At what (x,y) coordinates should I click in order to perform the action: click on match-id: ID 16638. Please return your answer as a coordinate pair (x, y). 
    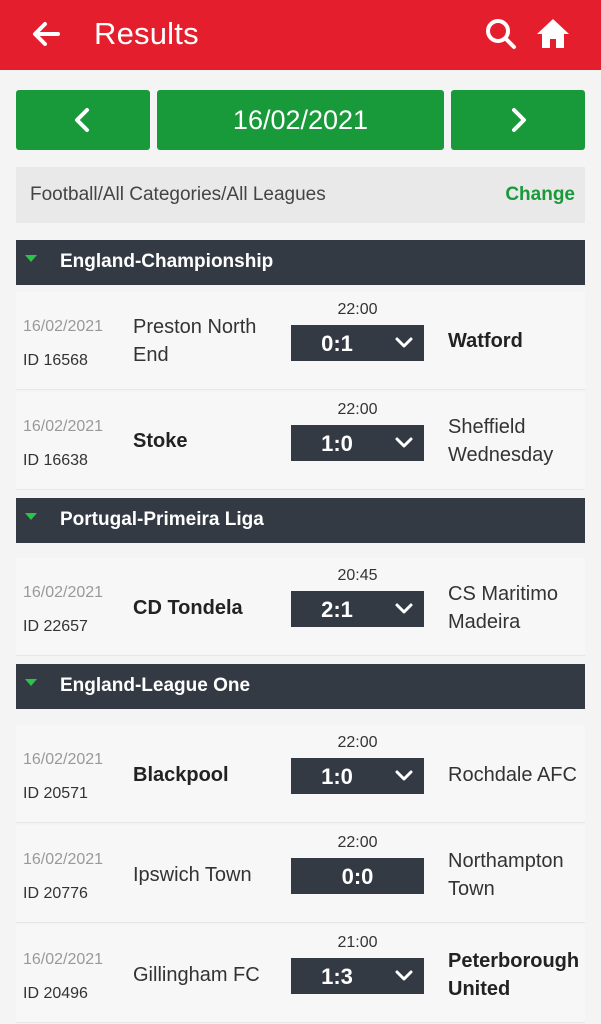
    Looking at the image, I should click on (55, 460).